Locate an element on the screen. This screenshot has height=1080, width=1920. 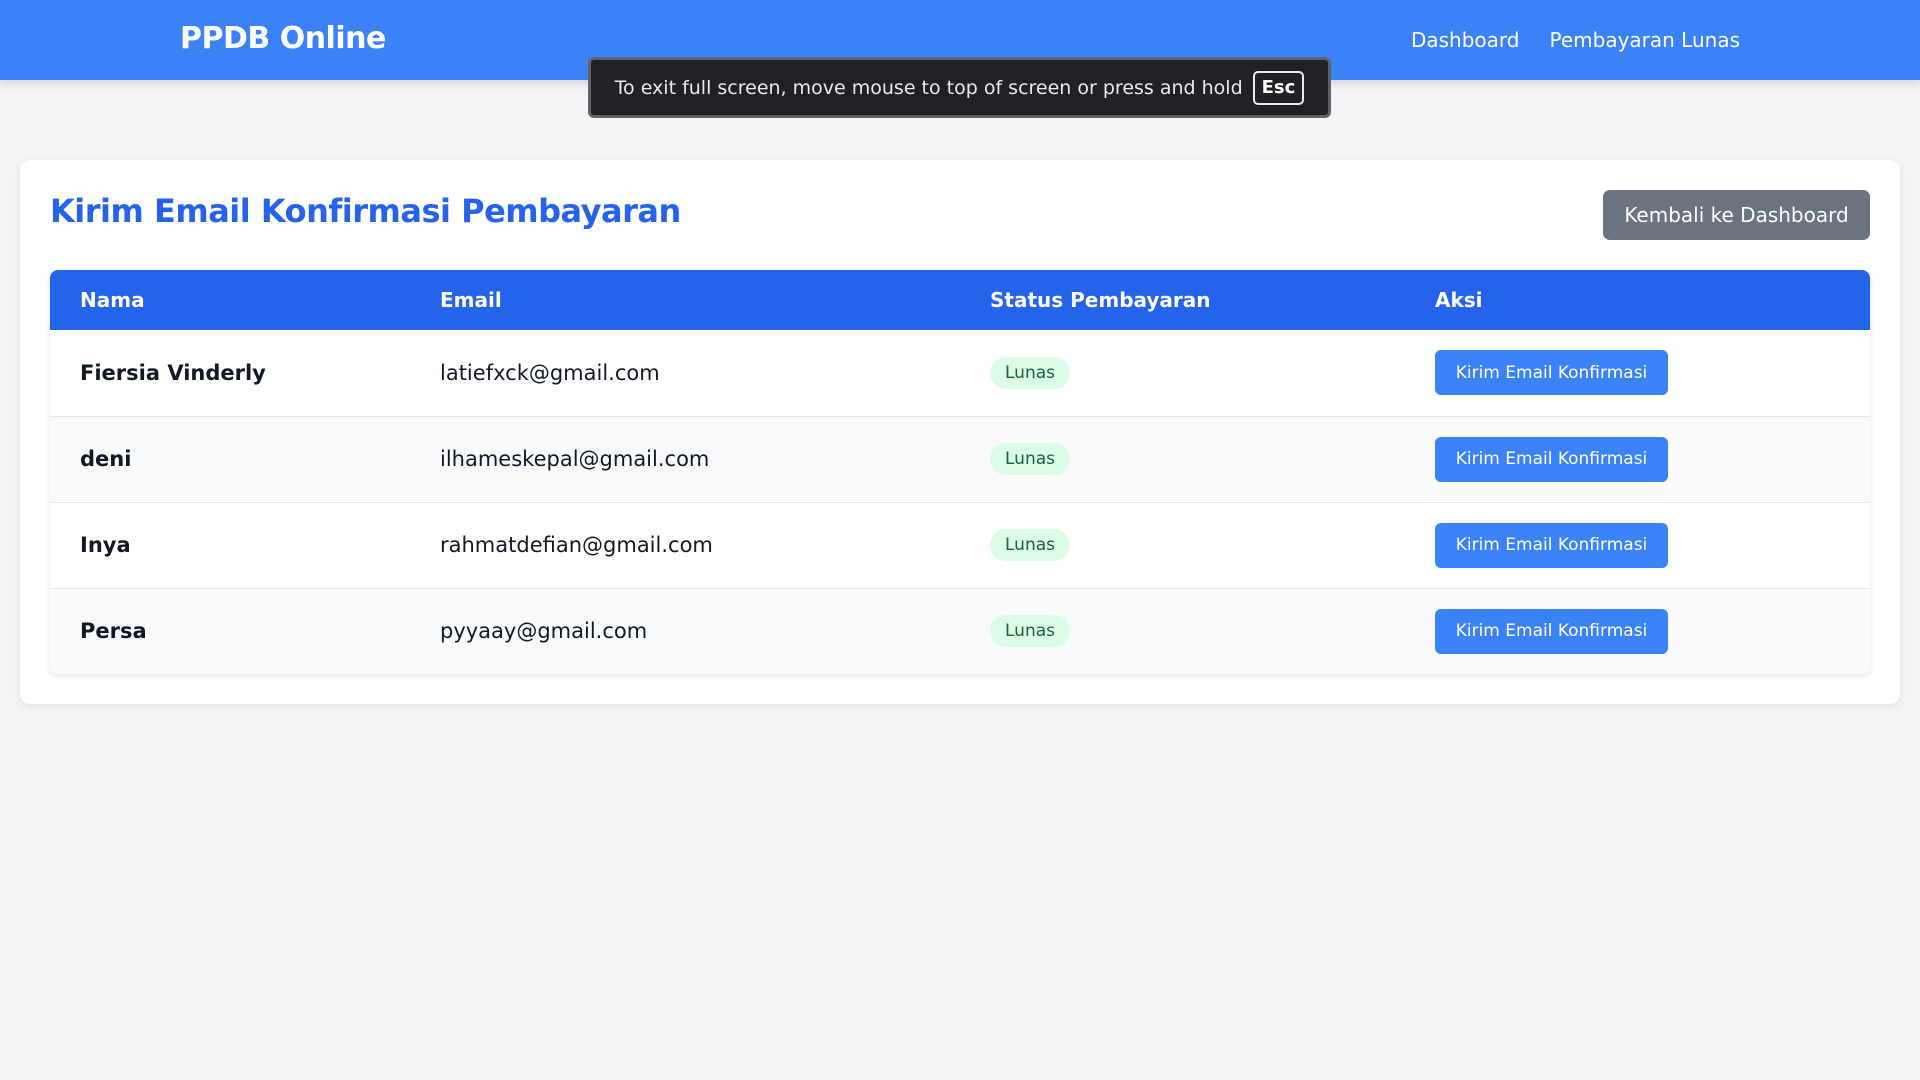
column-header-aksi: Aksi is located at coordinates (1459, 300).